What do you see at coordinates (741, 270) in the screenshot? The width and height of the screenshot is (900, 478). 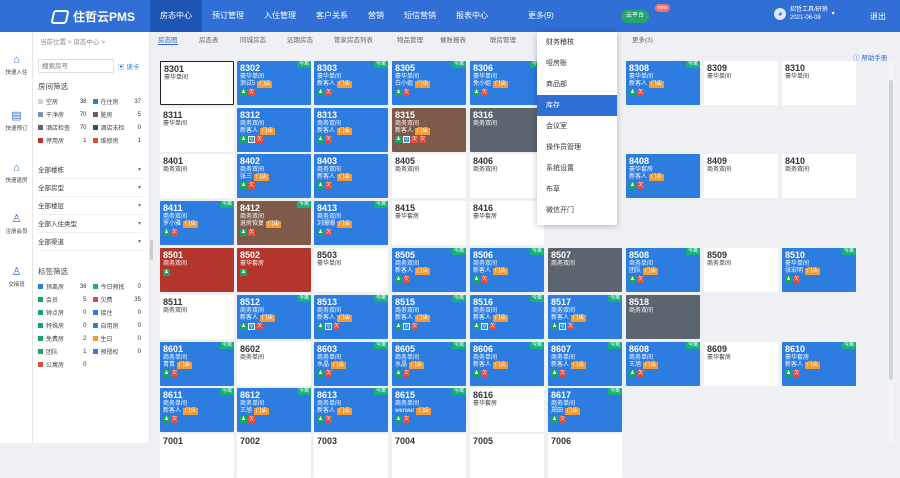 I see `room-card: 8509 商务单间` at bounding box center [741, 270].